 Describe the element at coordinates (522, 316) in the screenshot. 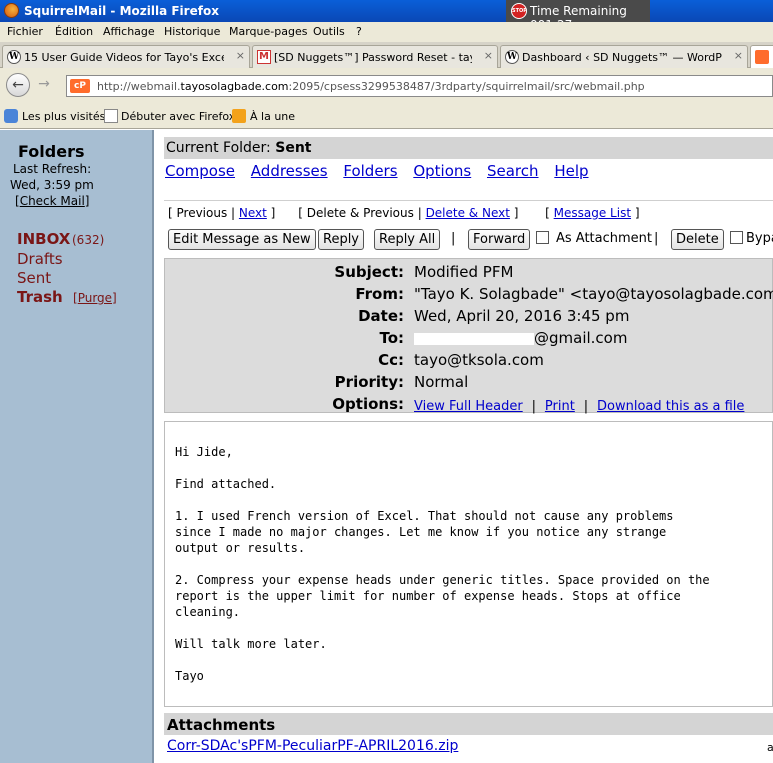

I see `date-value: Wed, April 20, 2016 3:45 pm` at that location.